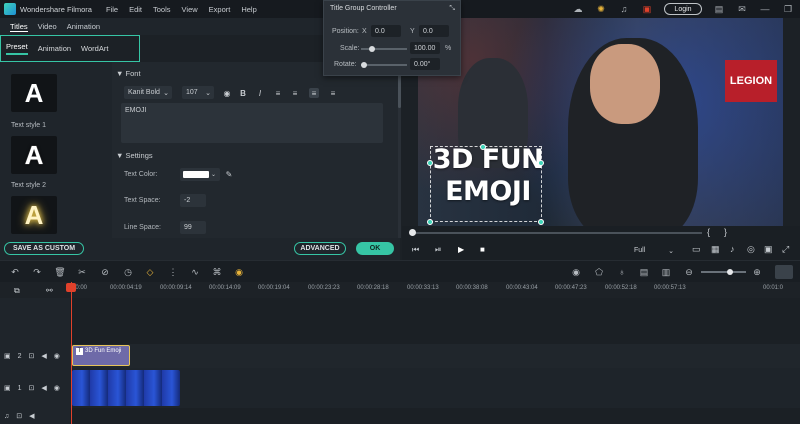  What do you see at coordinates (37, 272) in the screenshot?
I see `redo-icon: ↷` at bounding box center [37, 272].